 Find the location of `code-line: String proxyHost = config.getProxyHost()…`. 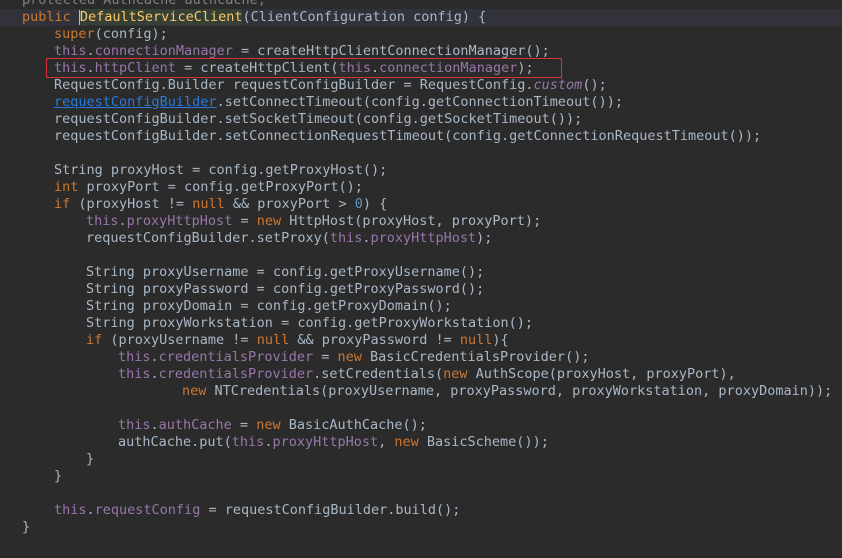

code-line: String proxyHost = config.getProxyHost()… is located at coordinates (421, 170).